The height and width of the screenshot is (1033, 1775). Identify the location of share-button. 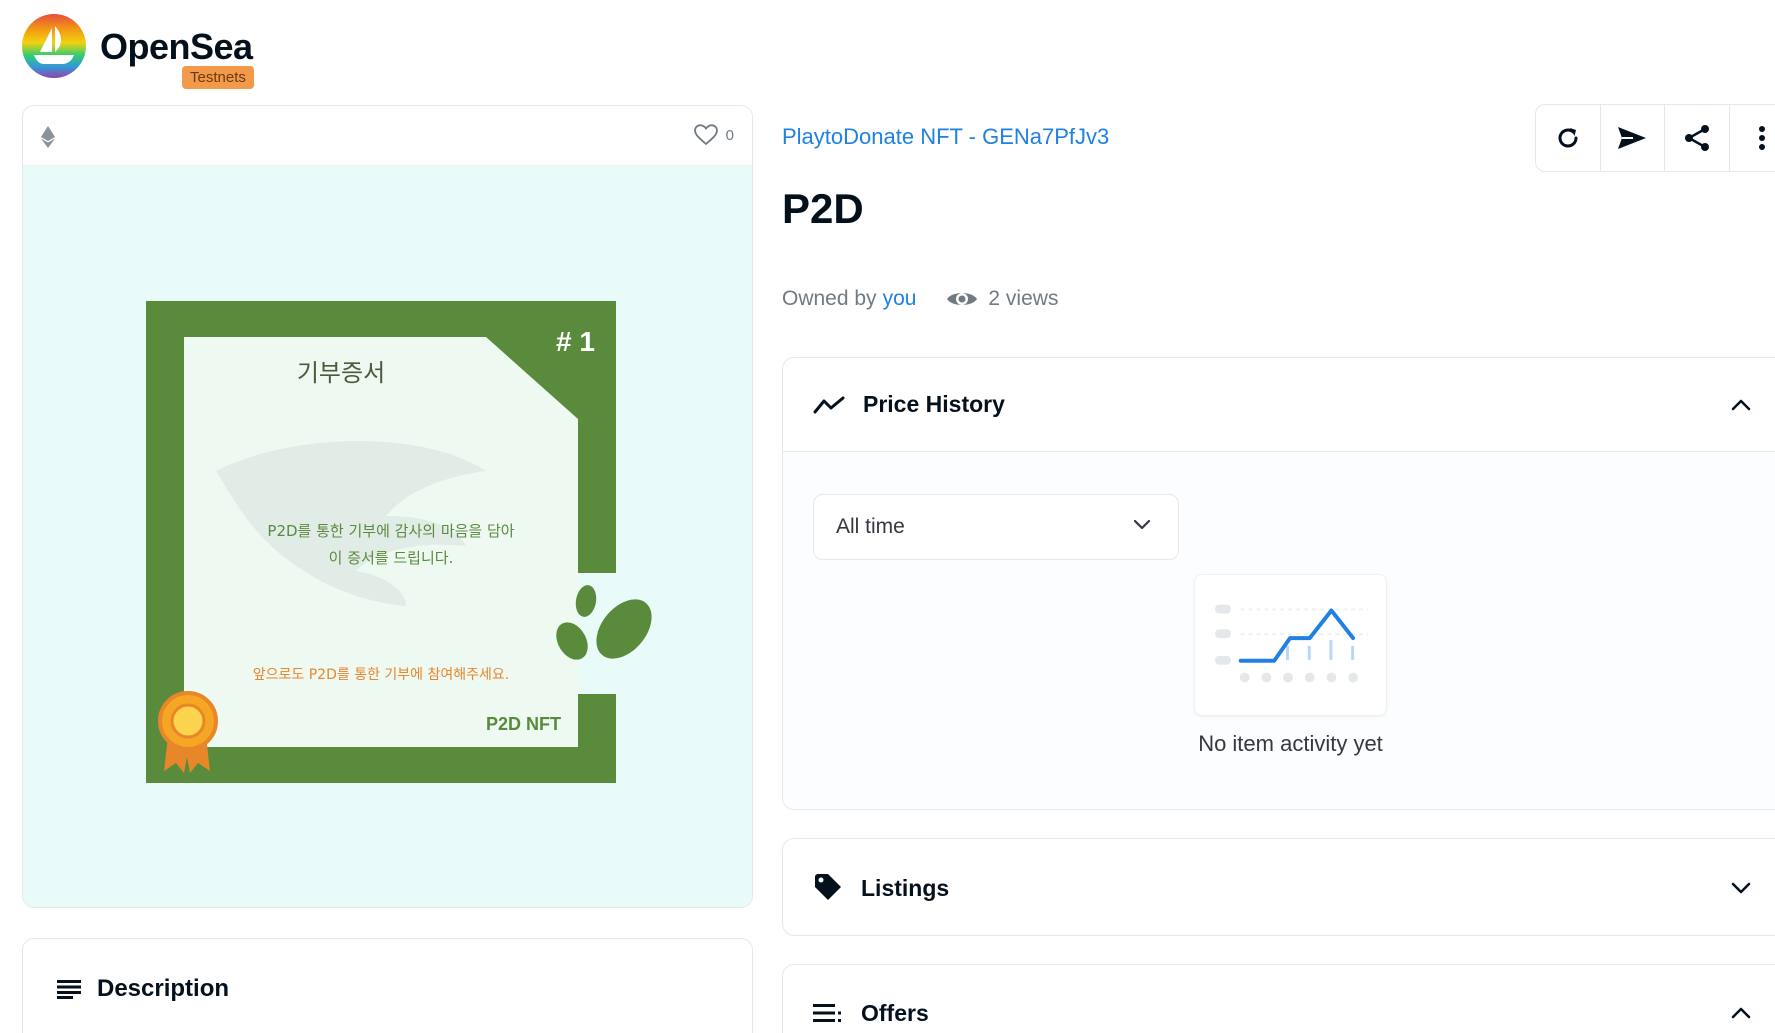
(1697, 138).